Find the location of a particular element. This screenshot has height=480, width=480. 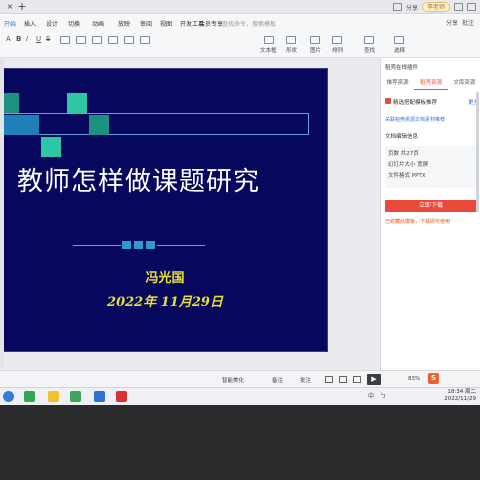

system-tray: 中 ㄅ is located at coordinates (377, 395).